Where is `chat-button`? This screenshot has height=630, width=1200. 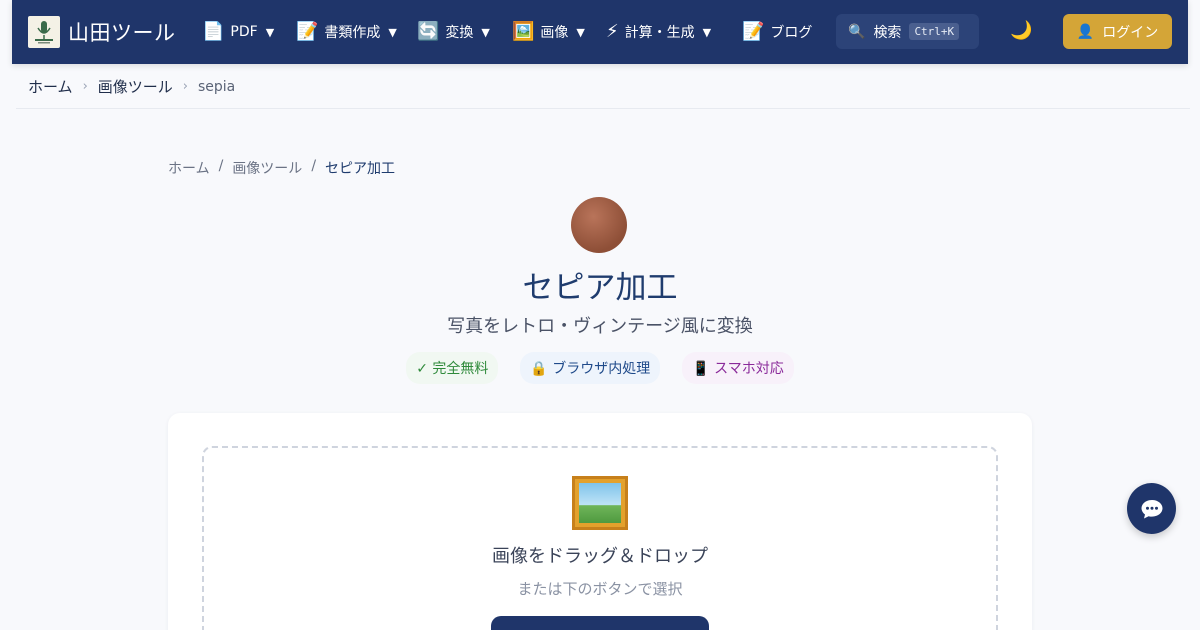 chat-button is located at coordinates (1151, 508).